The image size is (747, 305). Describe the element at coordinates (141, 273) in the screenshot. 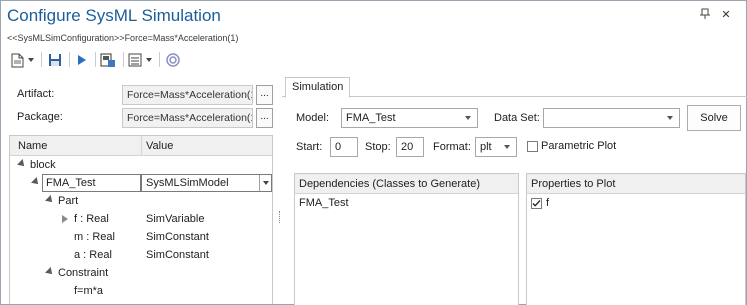

I see `tree-row: Constraint` at that location.